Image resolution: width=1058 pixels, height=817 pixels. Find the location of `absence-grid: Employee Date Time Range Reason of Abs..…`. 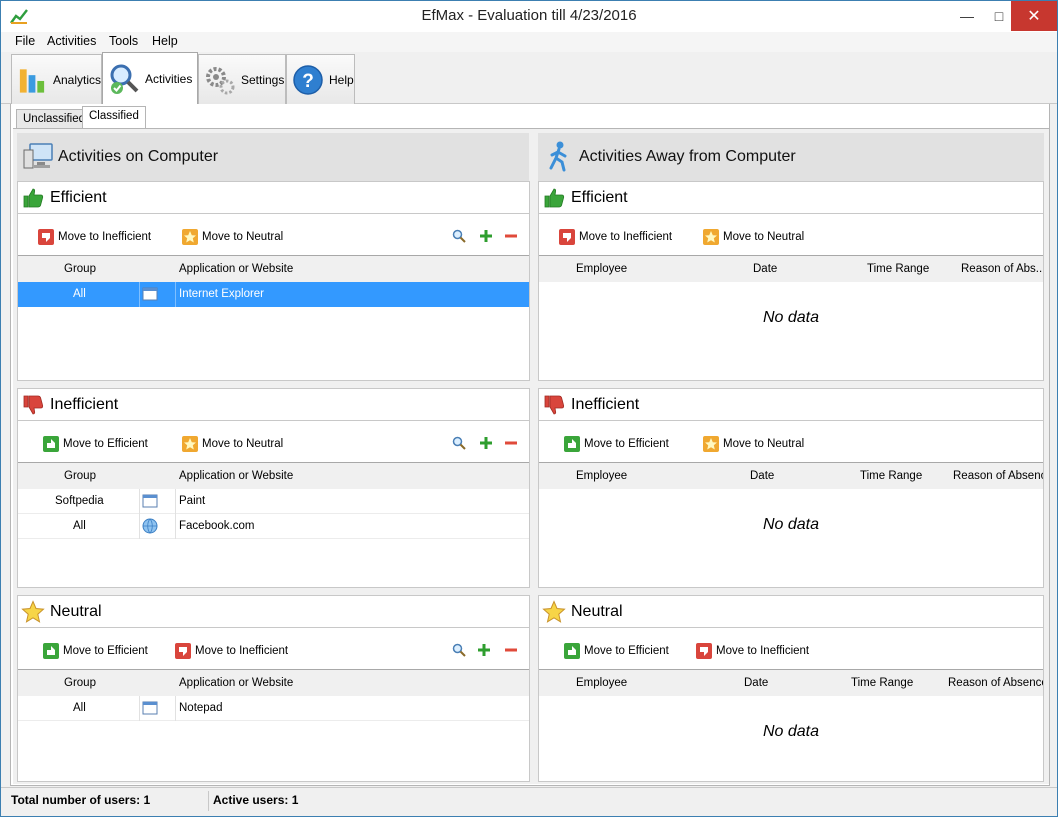

absence-grid: Employee Date Time Range Reason of Abs..… is located at coordinates (791, 317).